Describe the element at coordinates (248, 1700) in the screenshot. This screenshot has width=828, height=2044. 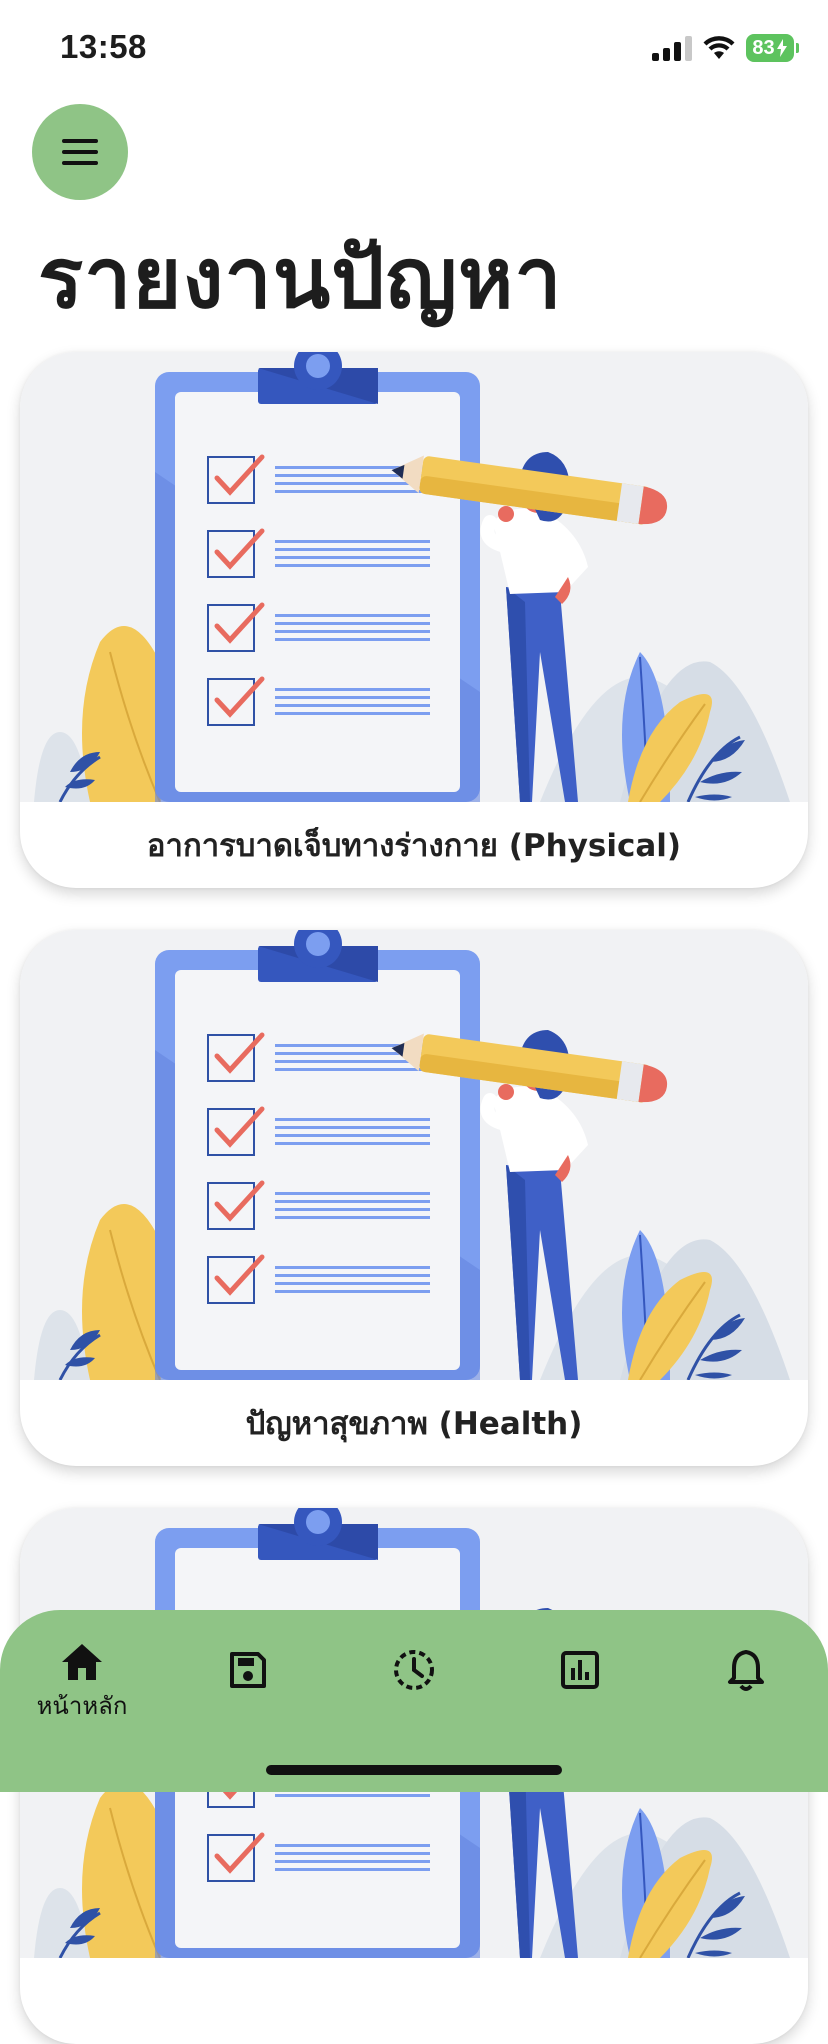
I see `nav-item-save` at that location.